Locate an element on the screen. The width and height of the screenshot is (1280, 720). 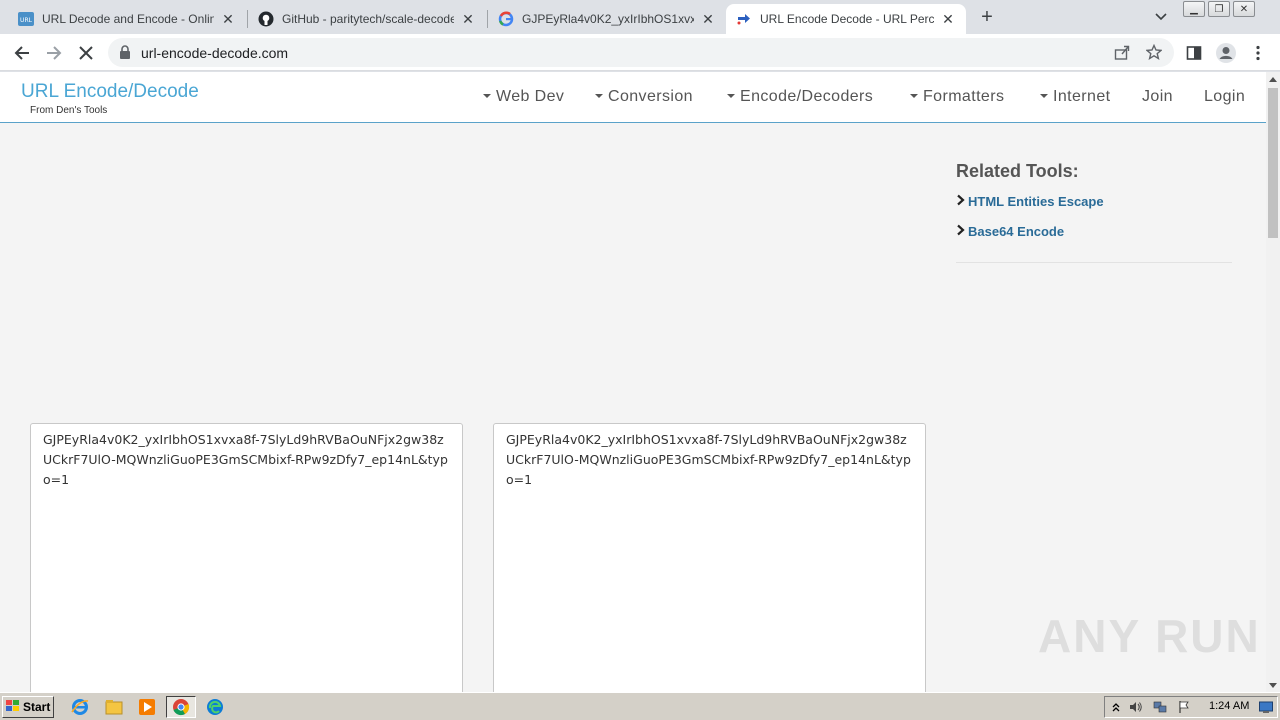
chrome-icon is located at coordinates (181, 707).